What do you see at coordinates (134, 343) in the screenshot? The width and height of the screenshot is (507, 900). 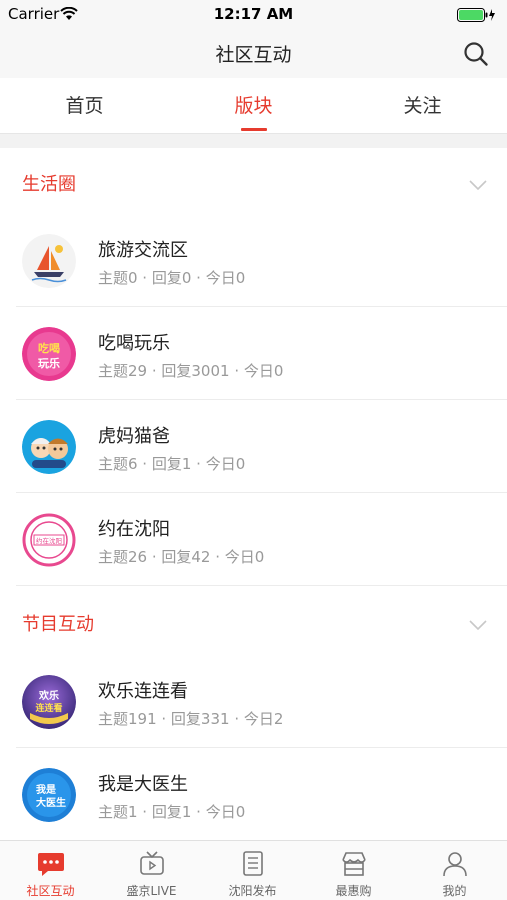 I see `forum-title: 吃喝玩乐` at bounding box center [134, 343].